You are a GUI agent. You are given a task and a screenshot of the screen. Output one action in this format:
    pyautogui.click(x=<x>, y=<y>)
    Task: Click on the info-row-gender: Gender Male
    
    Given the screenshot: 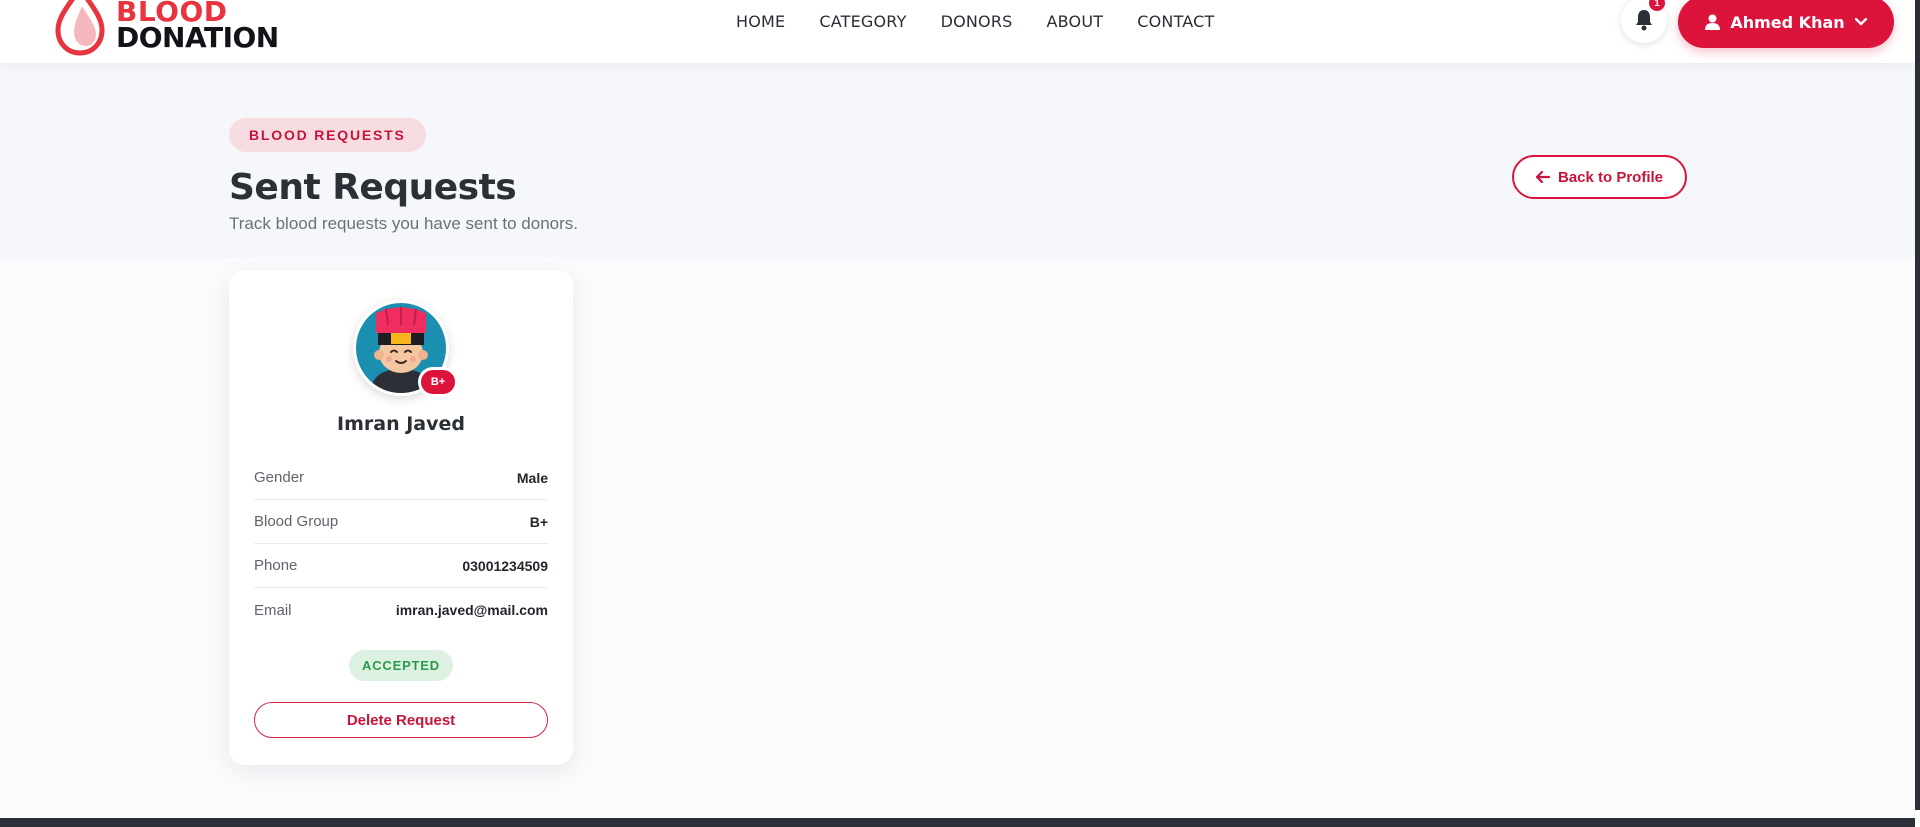 What is the action you would take?
    pyautogui.click(x=401, y=478)
    